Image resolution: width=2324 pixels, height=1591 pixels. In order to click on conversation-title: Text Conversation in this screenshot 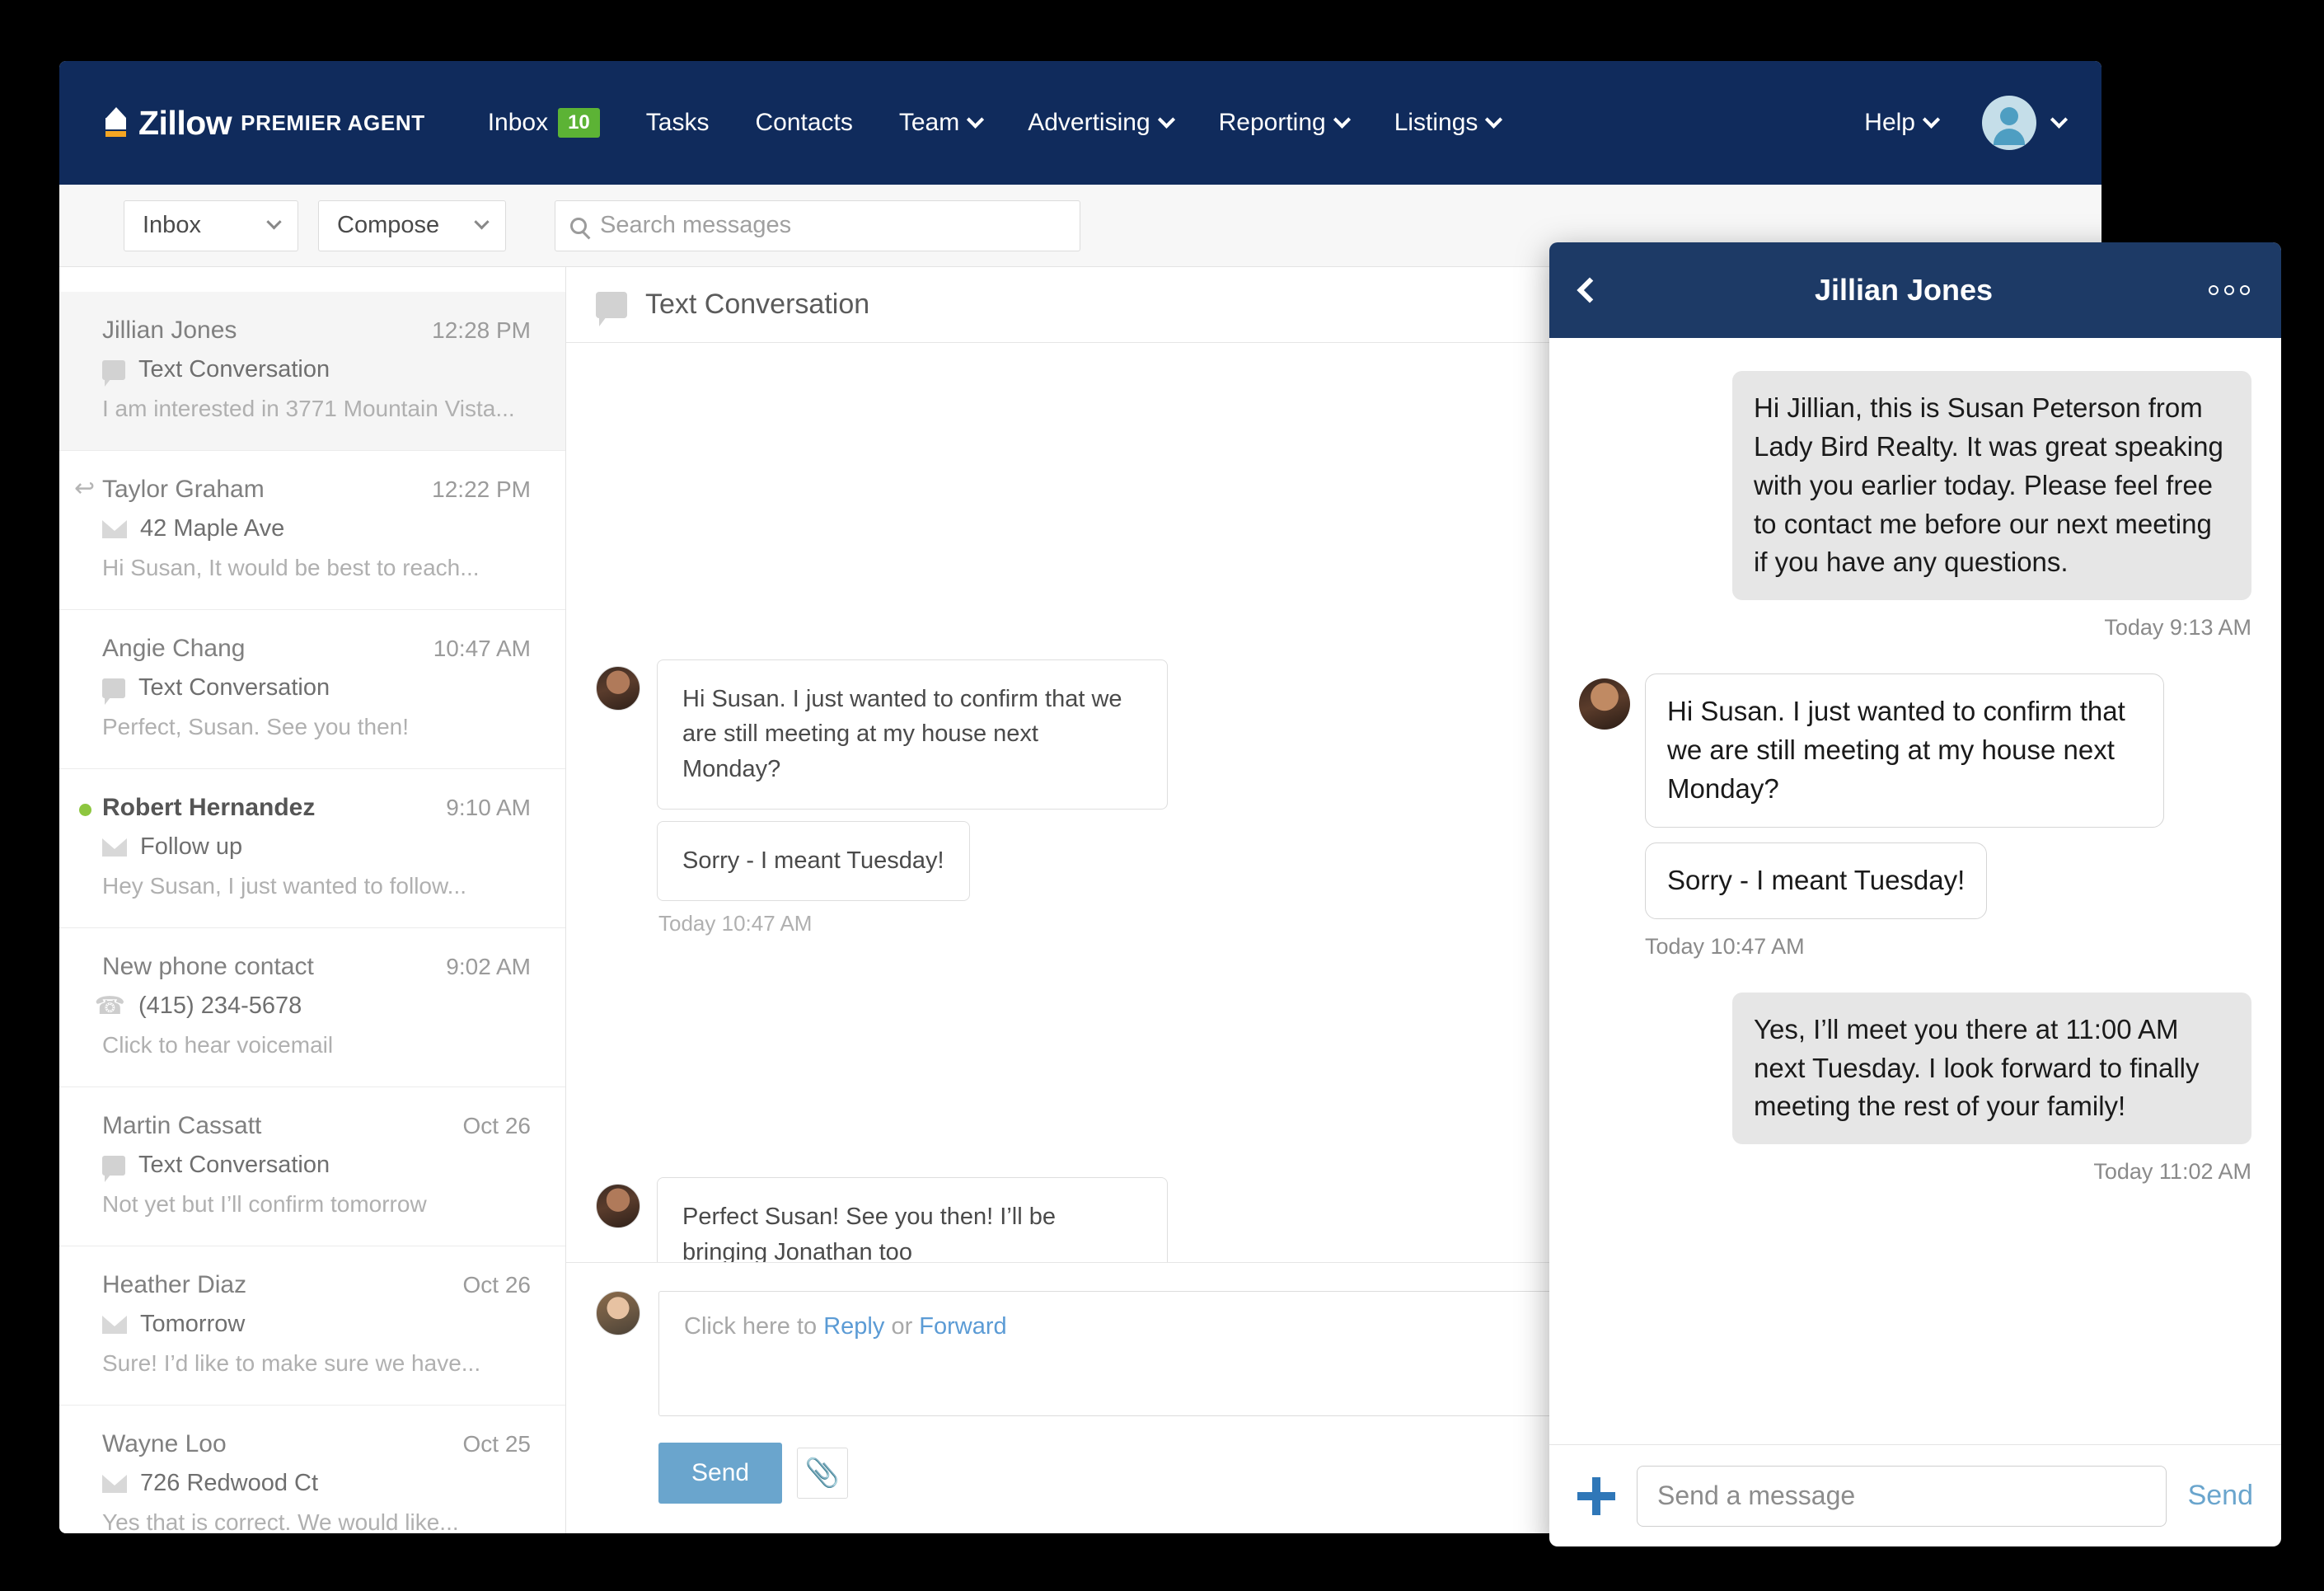, I will do `click(757, 304)`.